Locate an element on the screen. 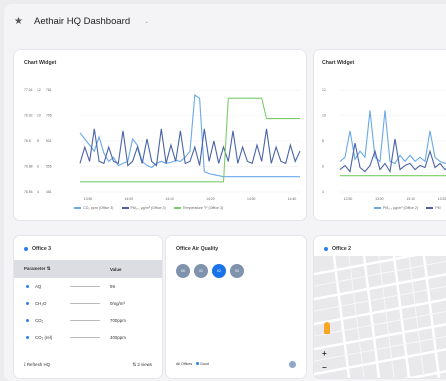 This screenshot has height=381, width=446. col-parameter: Parameter ⇅ is located at coordinates (62, 269).